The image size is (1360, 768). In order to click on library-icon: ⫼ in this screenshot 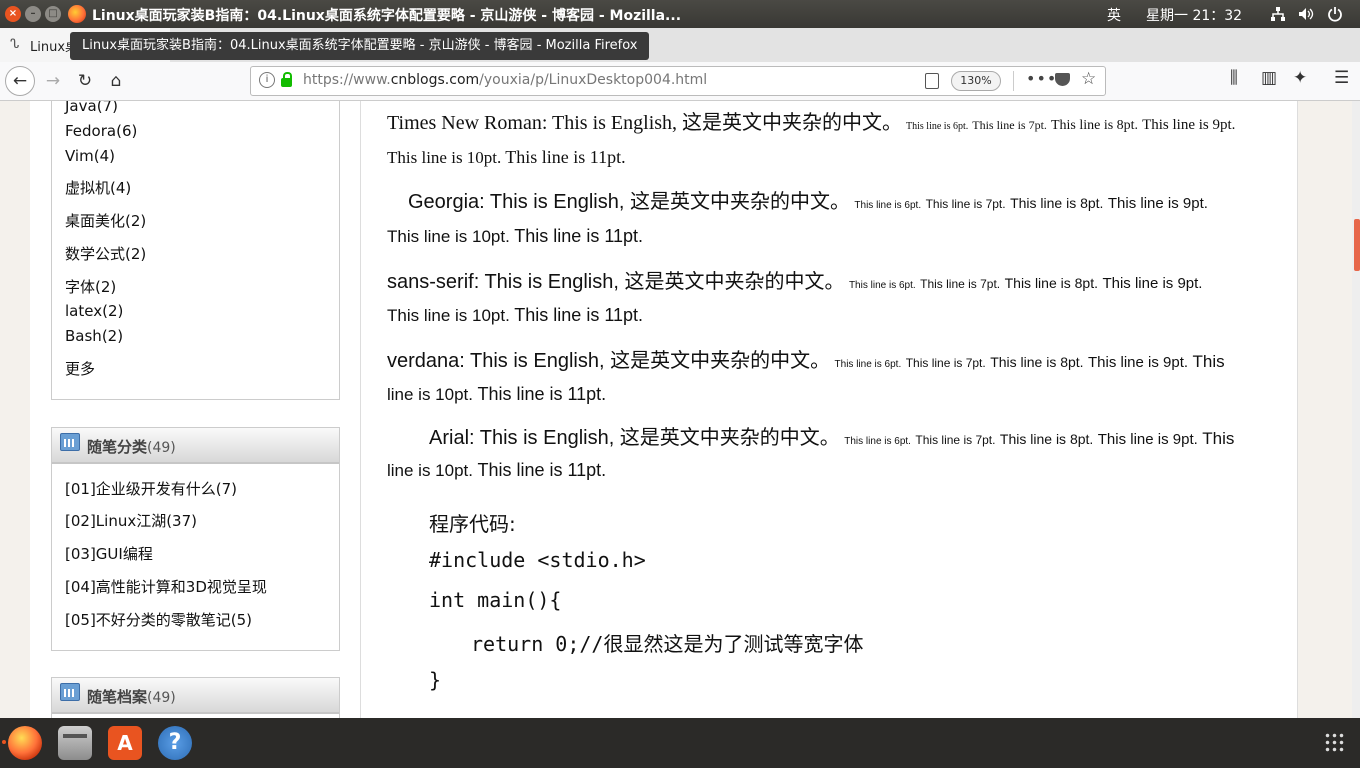, I will do `click(1234, 78)`.